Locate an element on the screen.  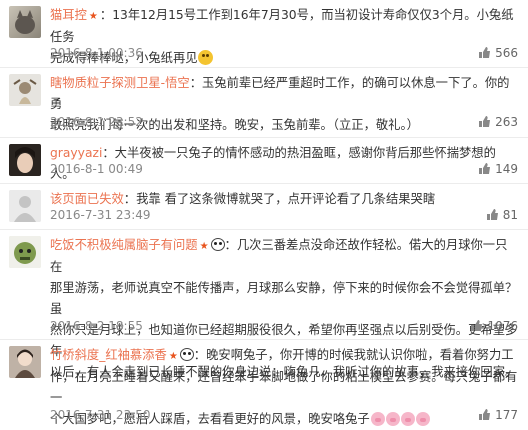
timestamp: 2016-7-31 23:50 is located at coordinates (100, 415).